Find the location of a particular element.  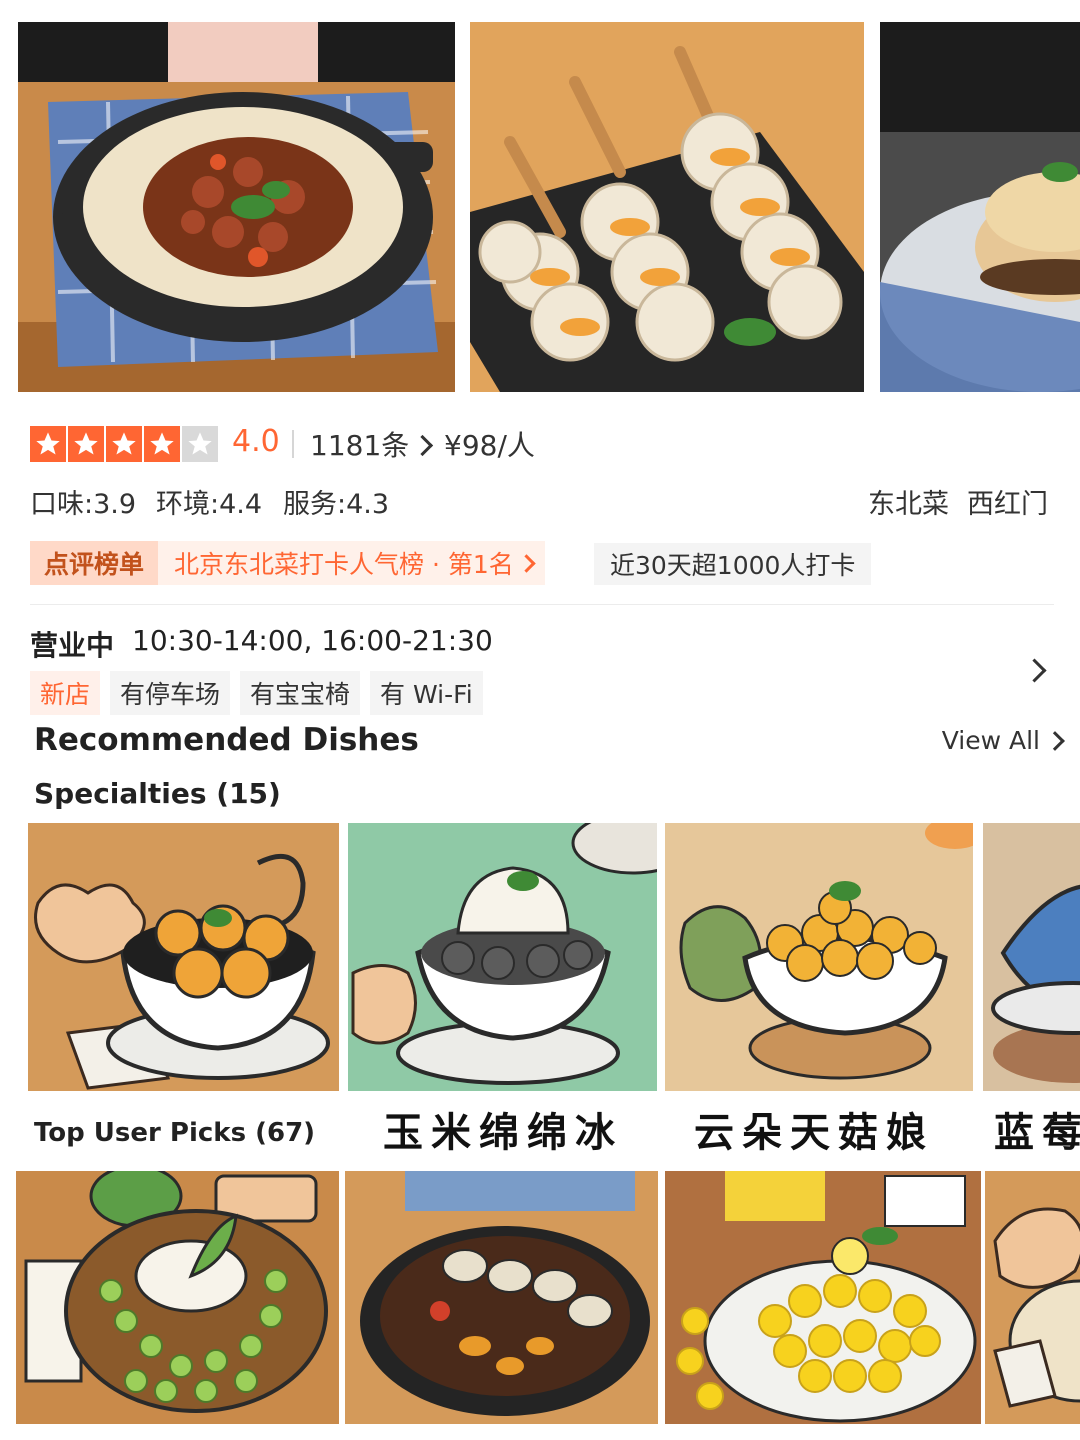

facility-tags: 新店 有停车场 有宝宝椅 有 Wi-Fi is located at coordinates (256, 693).